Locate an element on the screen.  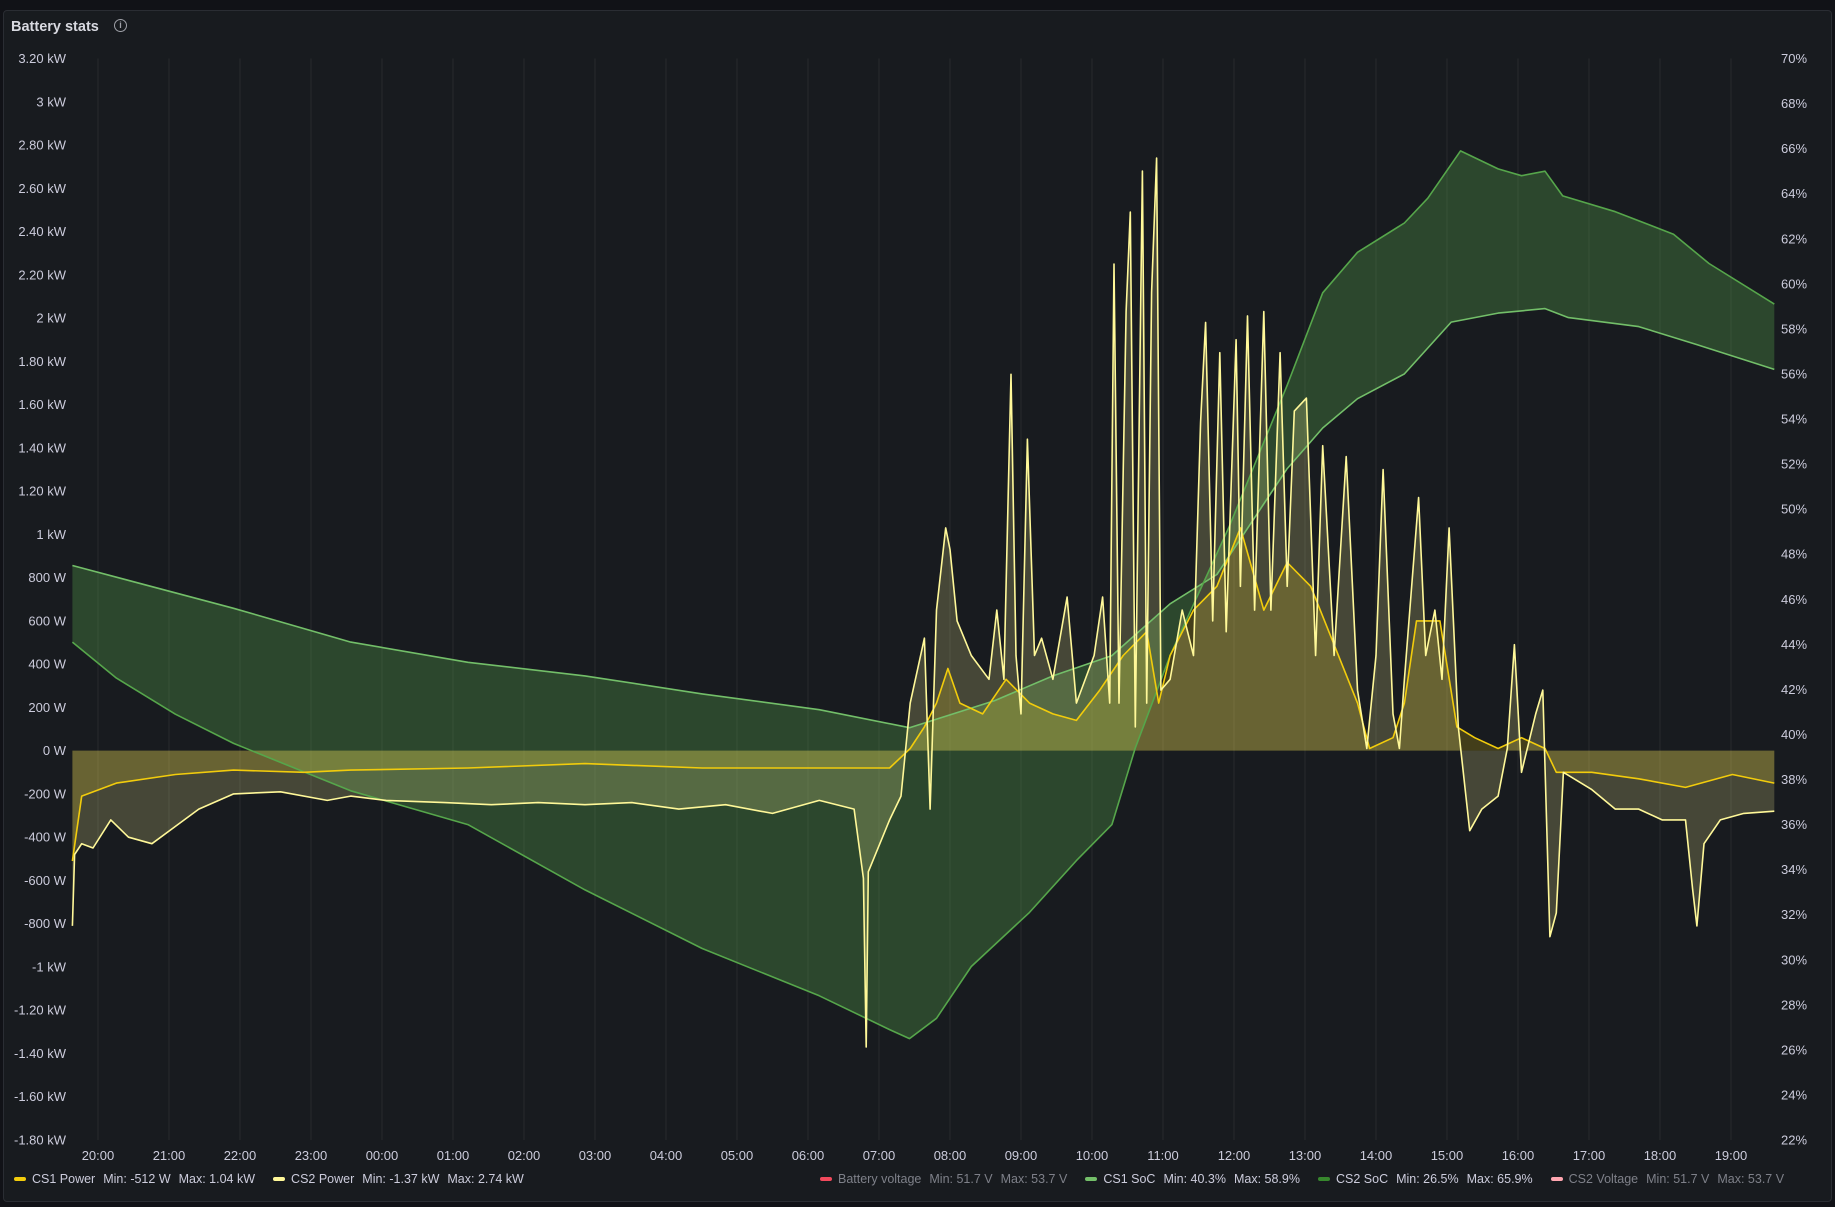
x-tick-label: 18:00 is located at coordinates (1660, 1155).